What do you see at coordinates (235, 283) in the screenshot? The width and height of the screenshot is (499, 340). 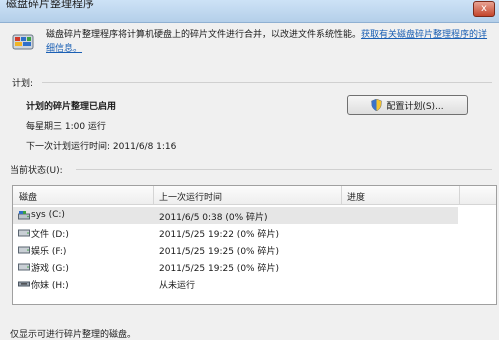 I see `table-row: 你妹 (H:) 从未运行` at bounding box center [235, 283].